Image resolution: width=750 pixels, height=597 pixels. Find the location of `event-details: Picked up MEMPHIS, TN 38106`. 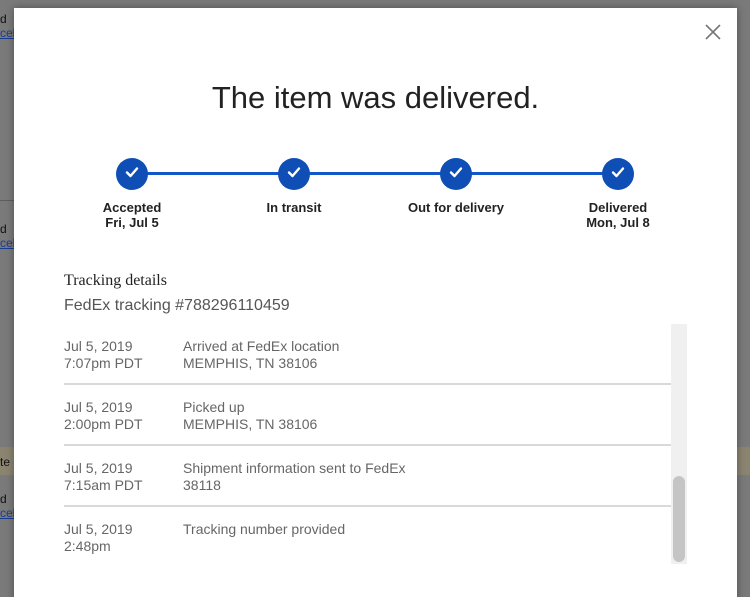

event-details: Picked up MEMPHIS, TN 38106 is located at coordinates (418, 416).